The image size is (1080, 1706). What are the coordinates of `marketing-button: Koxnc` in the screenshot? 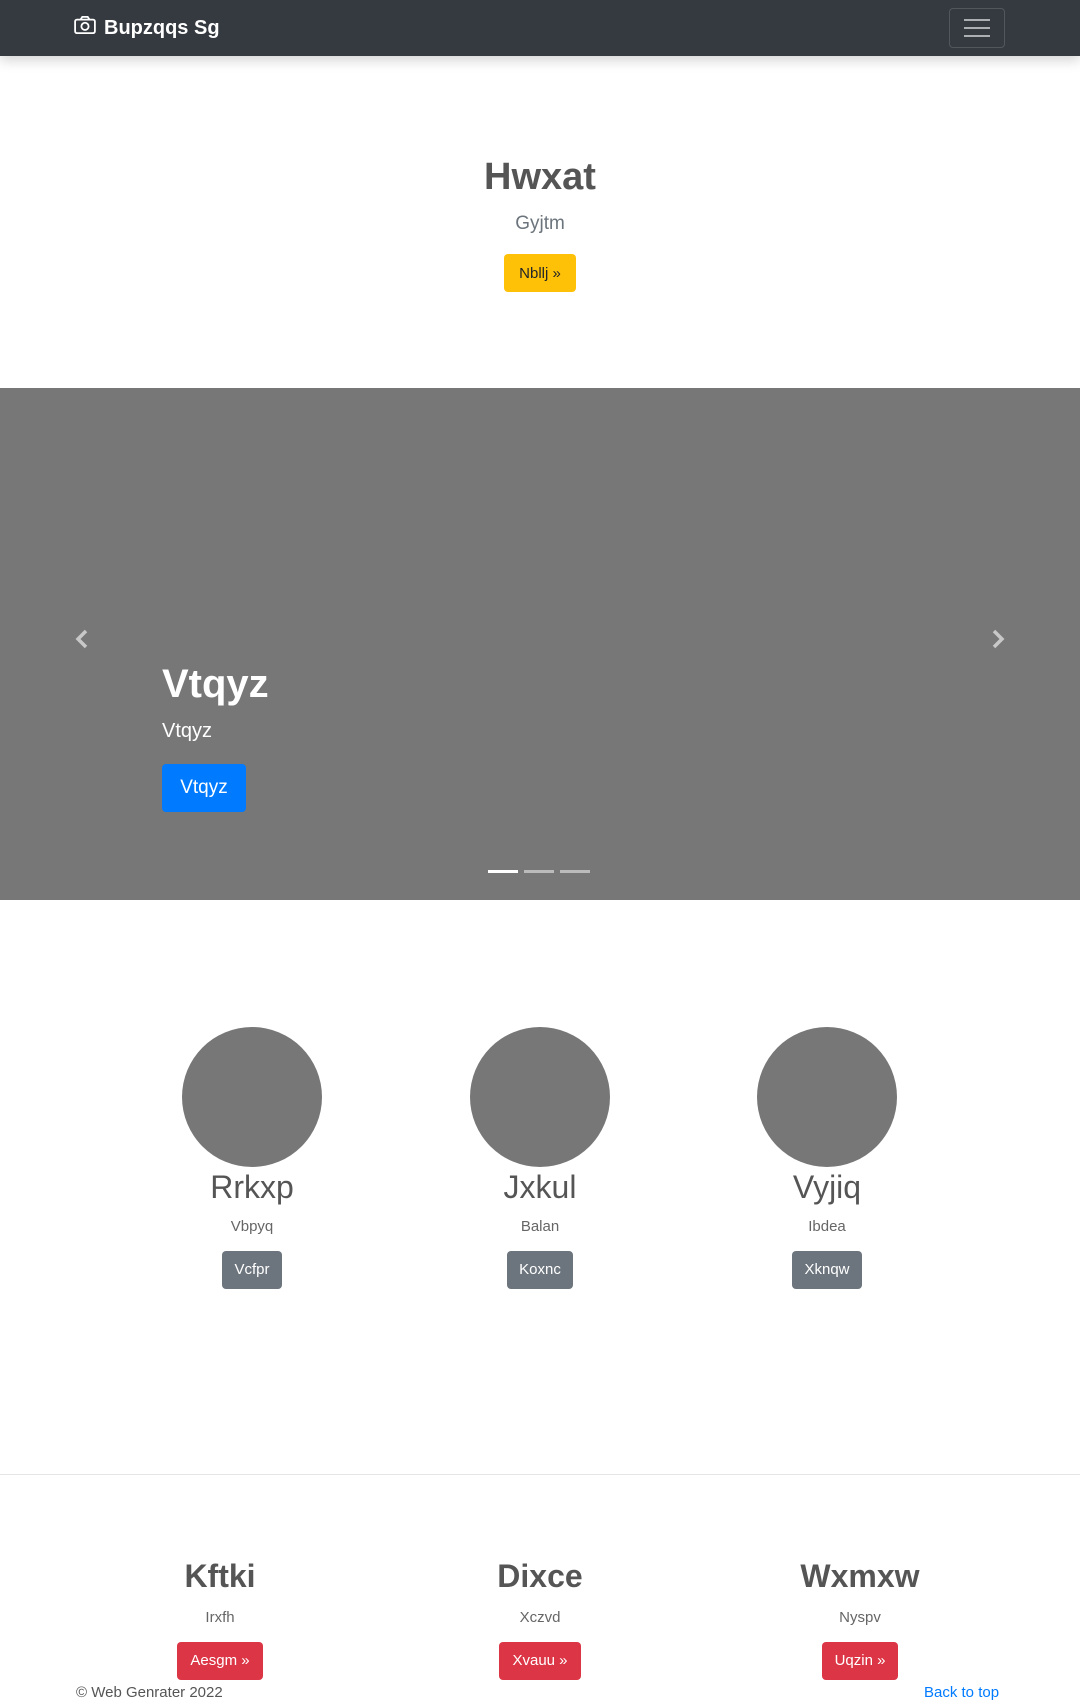 It's located at (540, 1270).